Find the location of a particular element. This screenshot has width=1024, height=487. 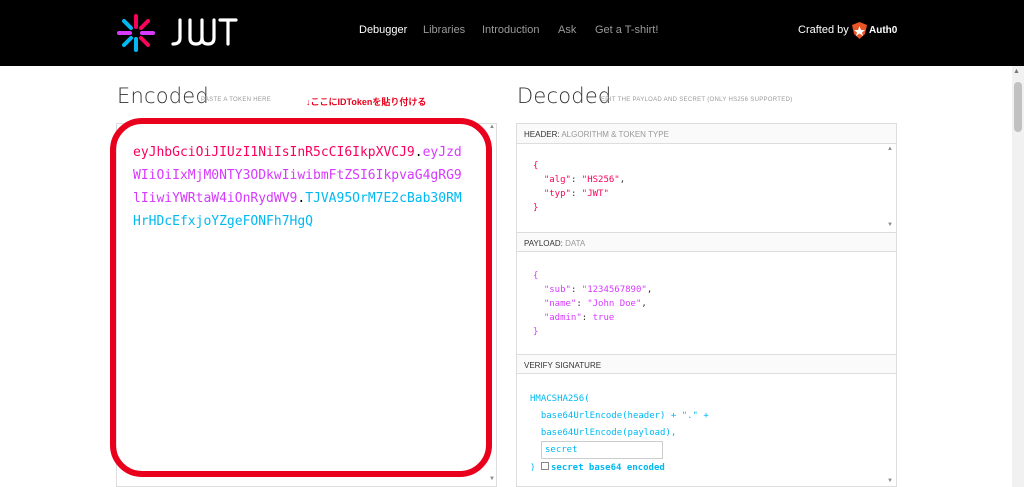

header-sublabel: ALGORITHM & TOKEN TYPE is located at coordinates (615, 134).